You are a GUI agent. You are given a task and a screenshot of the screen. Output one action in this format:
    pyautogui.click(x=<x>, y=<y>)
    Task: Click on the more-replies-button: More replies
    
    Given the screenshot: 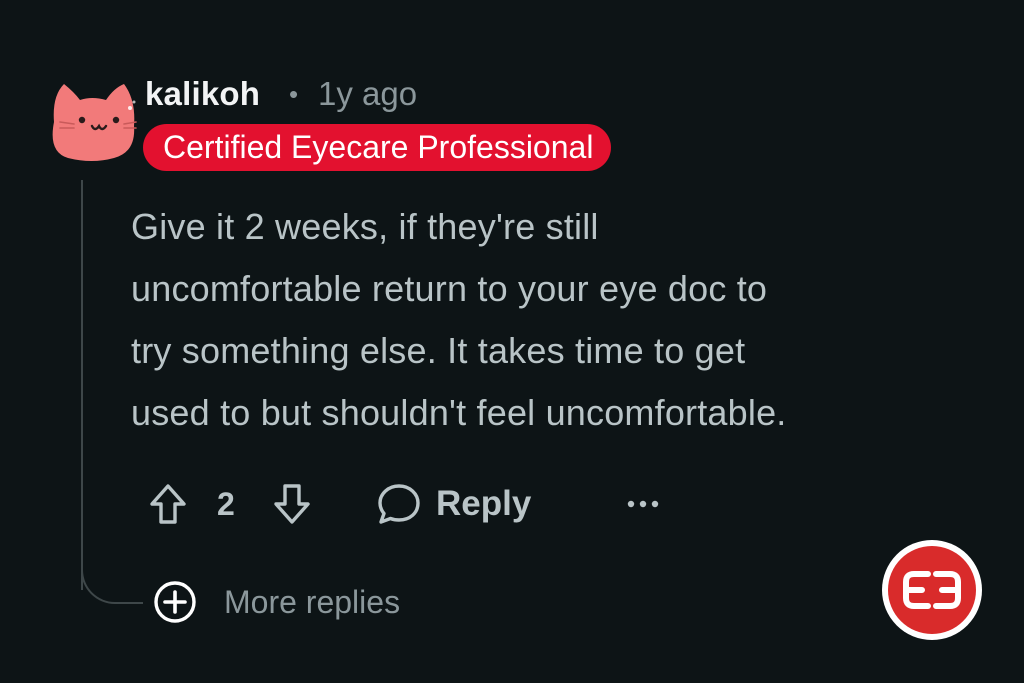 What is the action you would take?
    pyautogui.click(x=276, y=602)
    